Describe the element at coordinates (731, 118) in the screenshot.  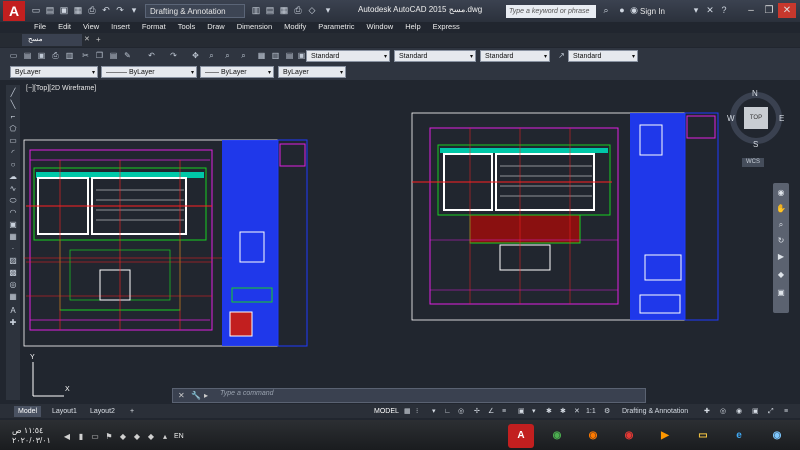
I see `compass-west: W` at that location.